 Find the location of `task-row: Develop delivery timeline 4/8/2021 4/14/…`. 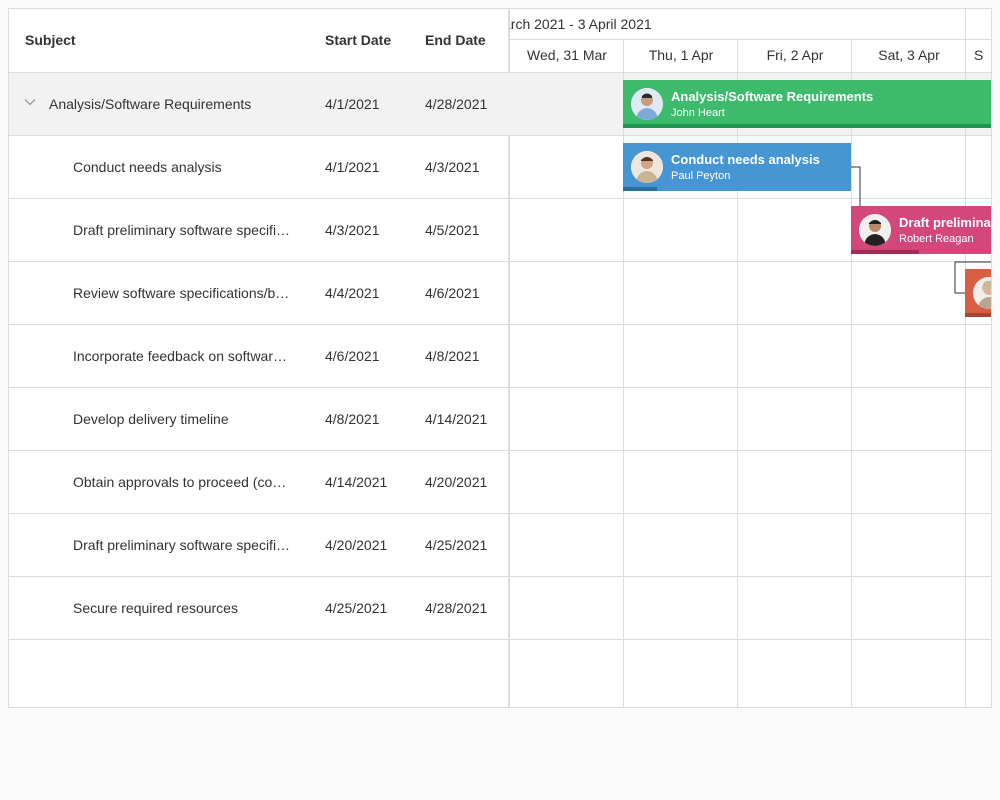

task-row: Develop delivery timeline 4/8/2021 4/14/… is located at coordinates (259, 419).